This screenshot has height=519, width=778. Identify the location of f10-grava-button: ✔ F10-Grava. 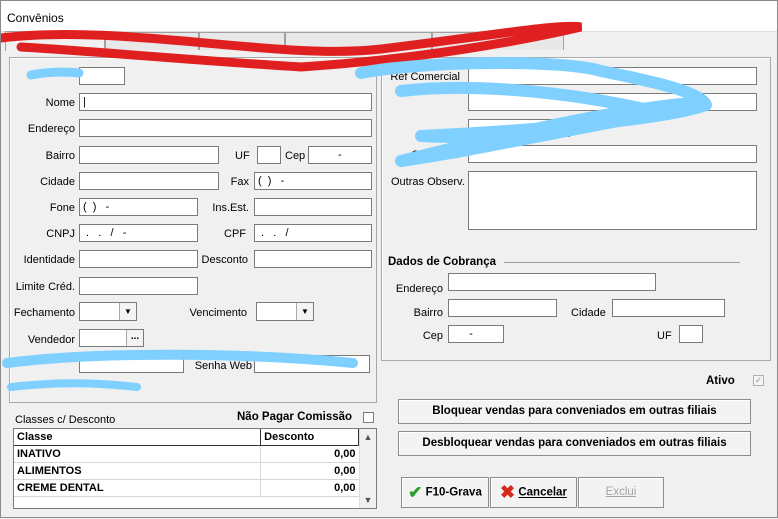
(445, 492).